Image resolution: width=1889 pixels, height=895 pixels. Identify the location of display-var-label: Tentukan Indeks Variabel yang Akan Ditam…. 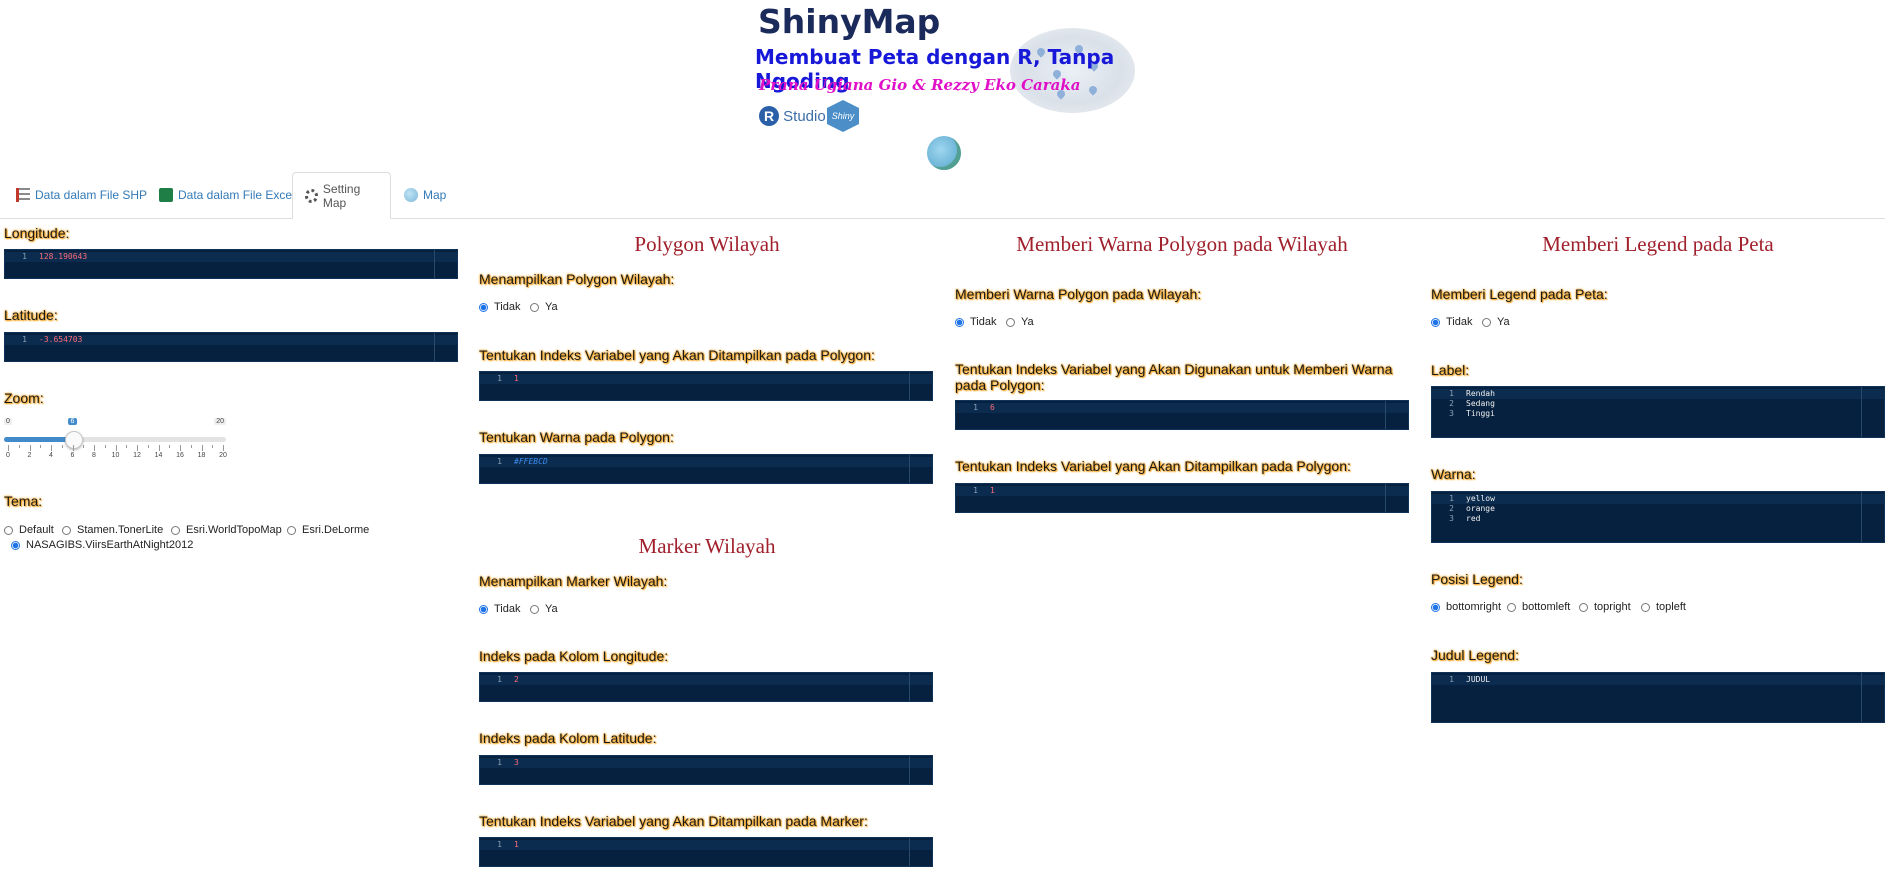
(1153, 466).